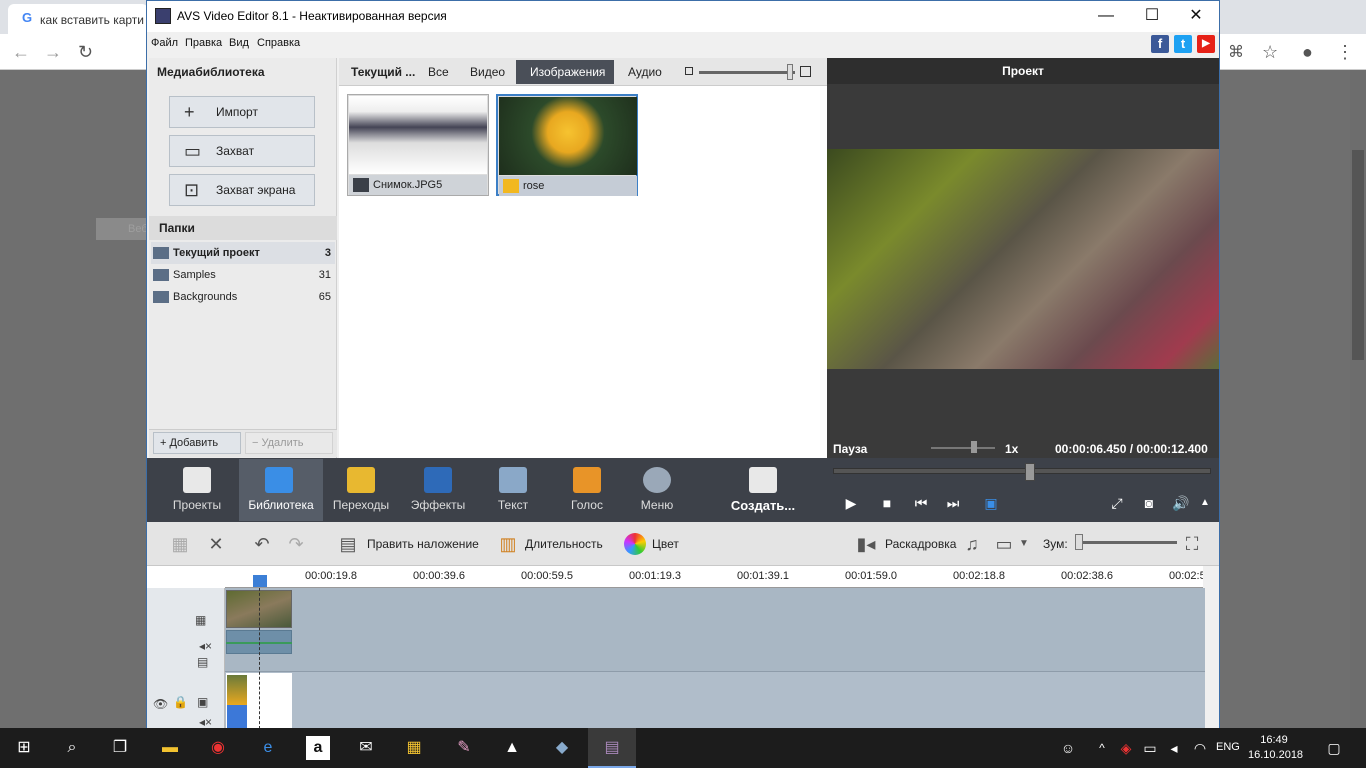 This screenshot has width=1366, height=768. I want to click on add-button: + Добавить, so click(197, 443).